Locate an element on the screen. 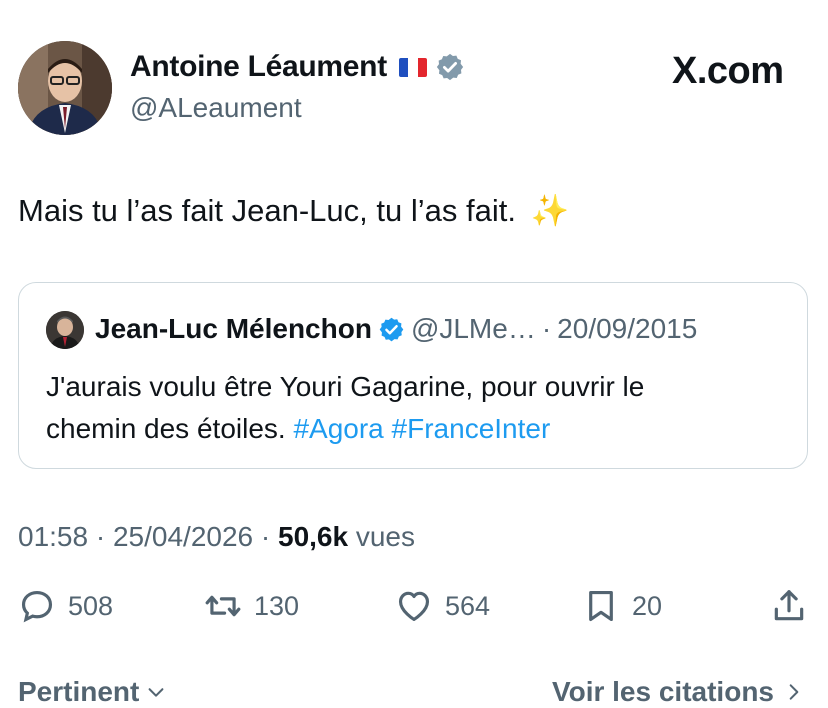 This screenshot has height=708, width=828. reply-button: 508 is located at coordinates (65, 606).